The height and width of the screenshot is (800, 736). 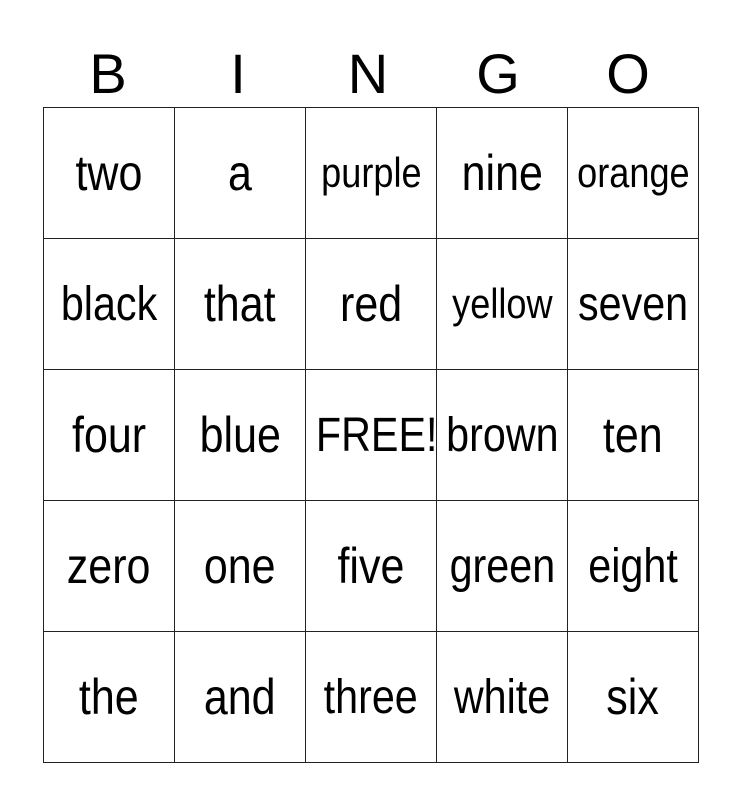 I want to click on bingo-header: B I N G O, so click(x=368, y=74).